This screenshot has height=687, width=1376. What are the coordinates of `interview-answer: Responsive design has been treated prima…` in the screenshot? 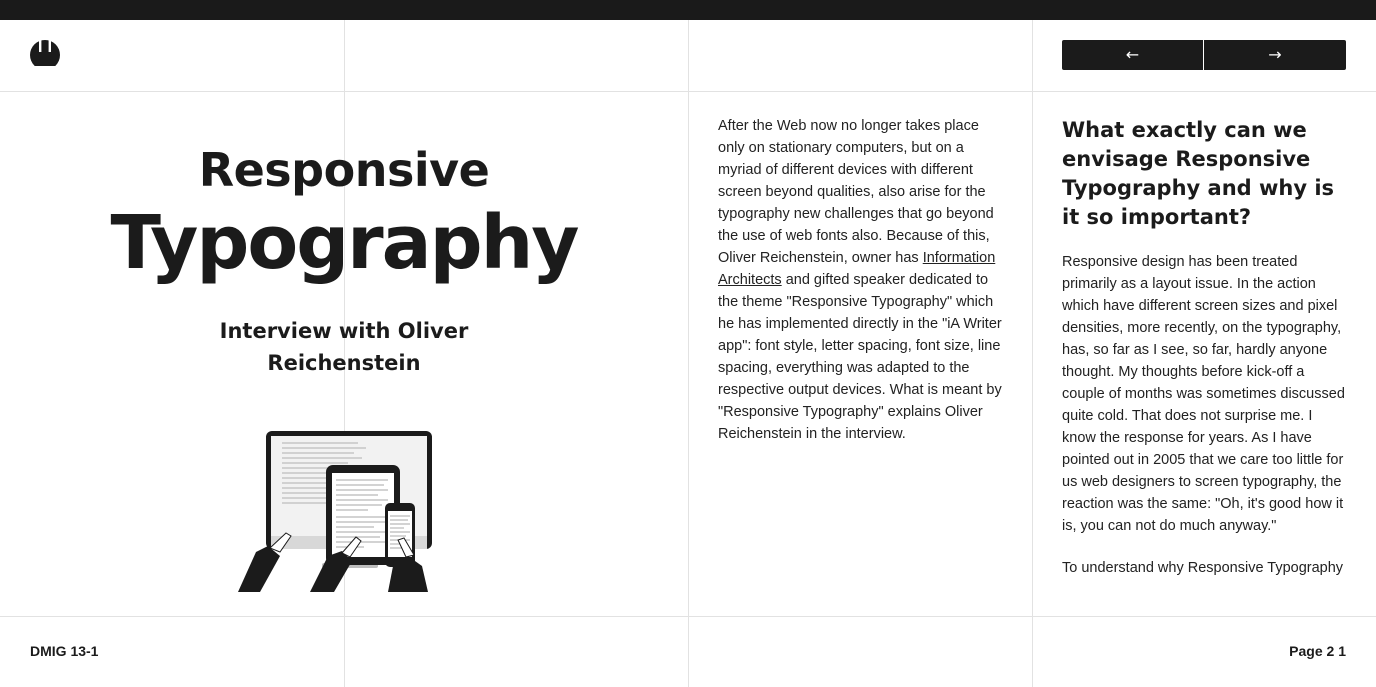 It's located at (1206, 425).